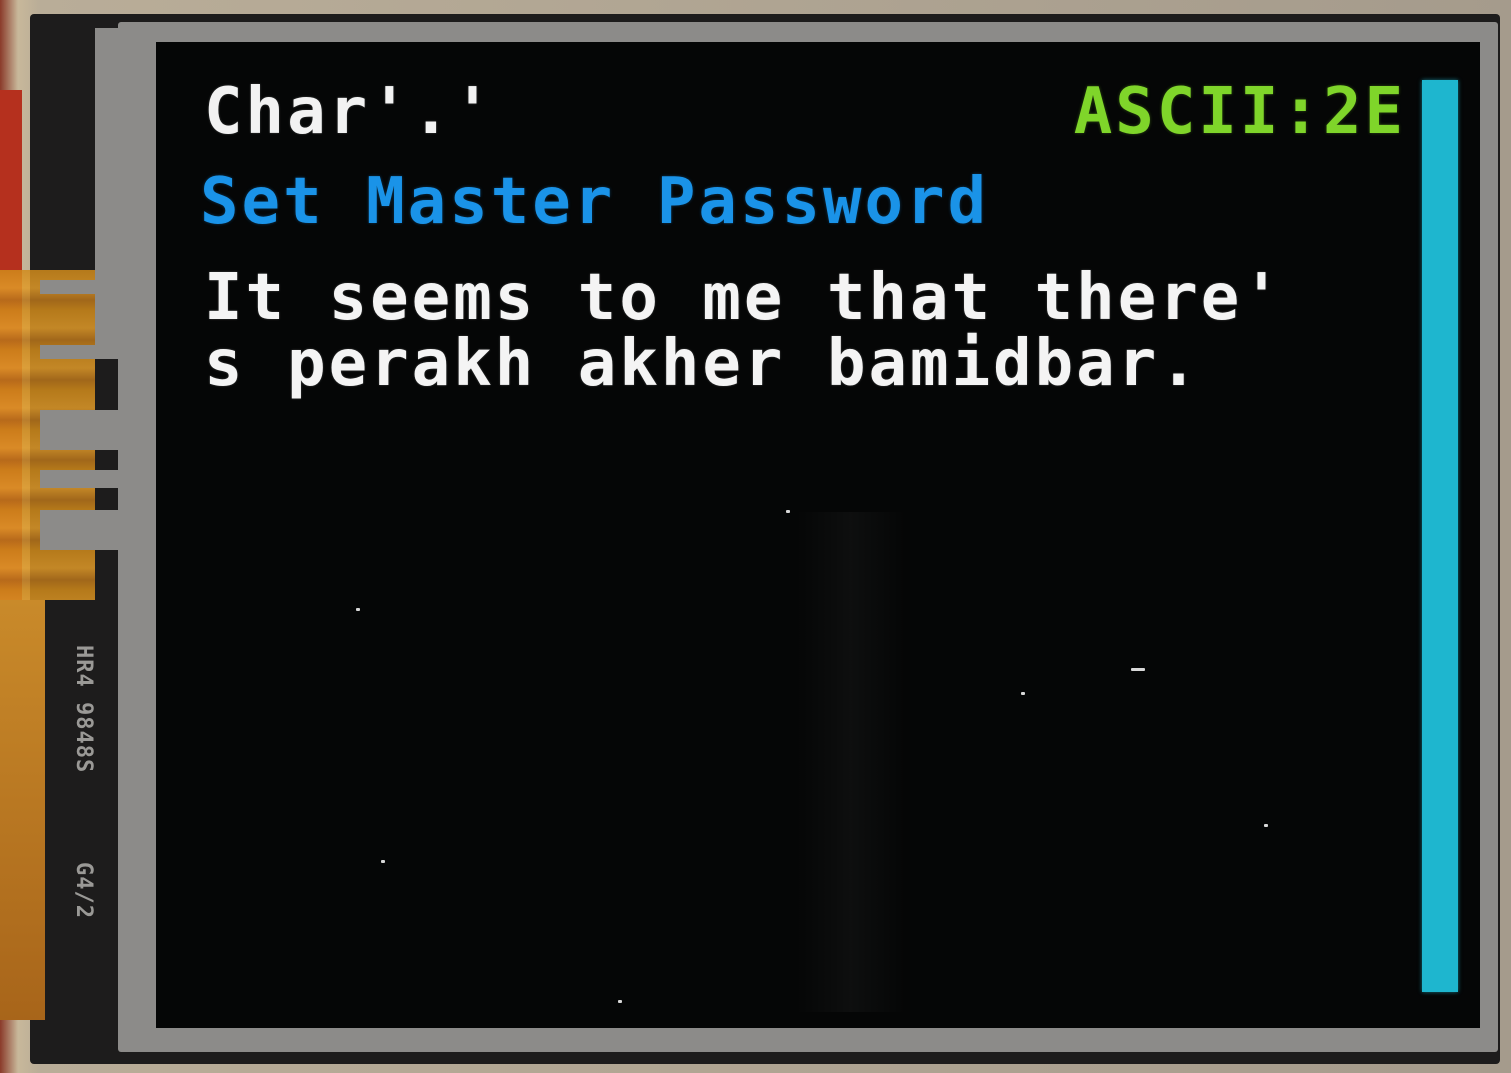 This screenshot has width=1511, height=1073. I want to click on scrollbar, so click(1440, 536).